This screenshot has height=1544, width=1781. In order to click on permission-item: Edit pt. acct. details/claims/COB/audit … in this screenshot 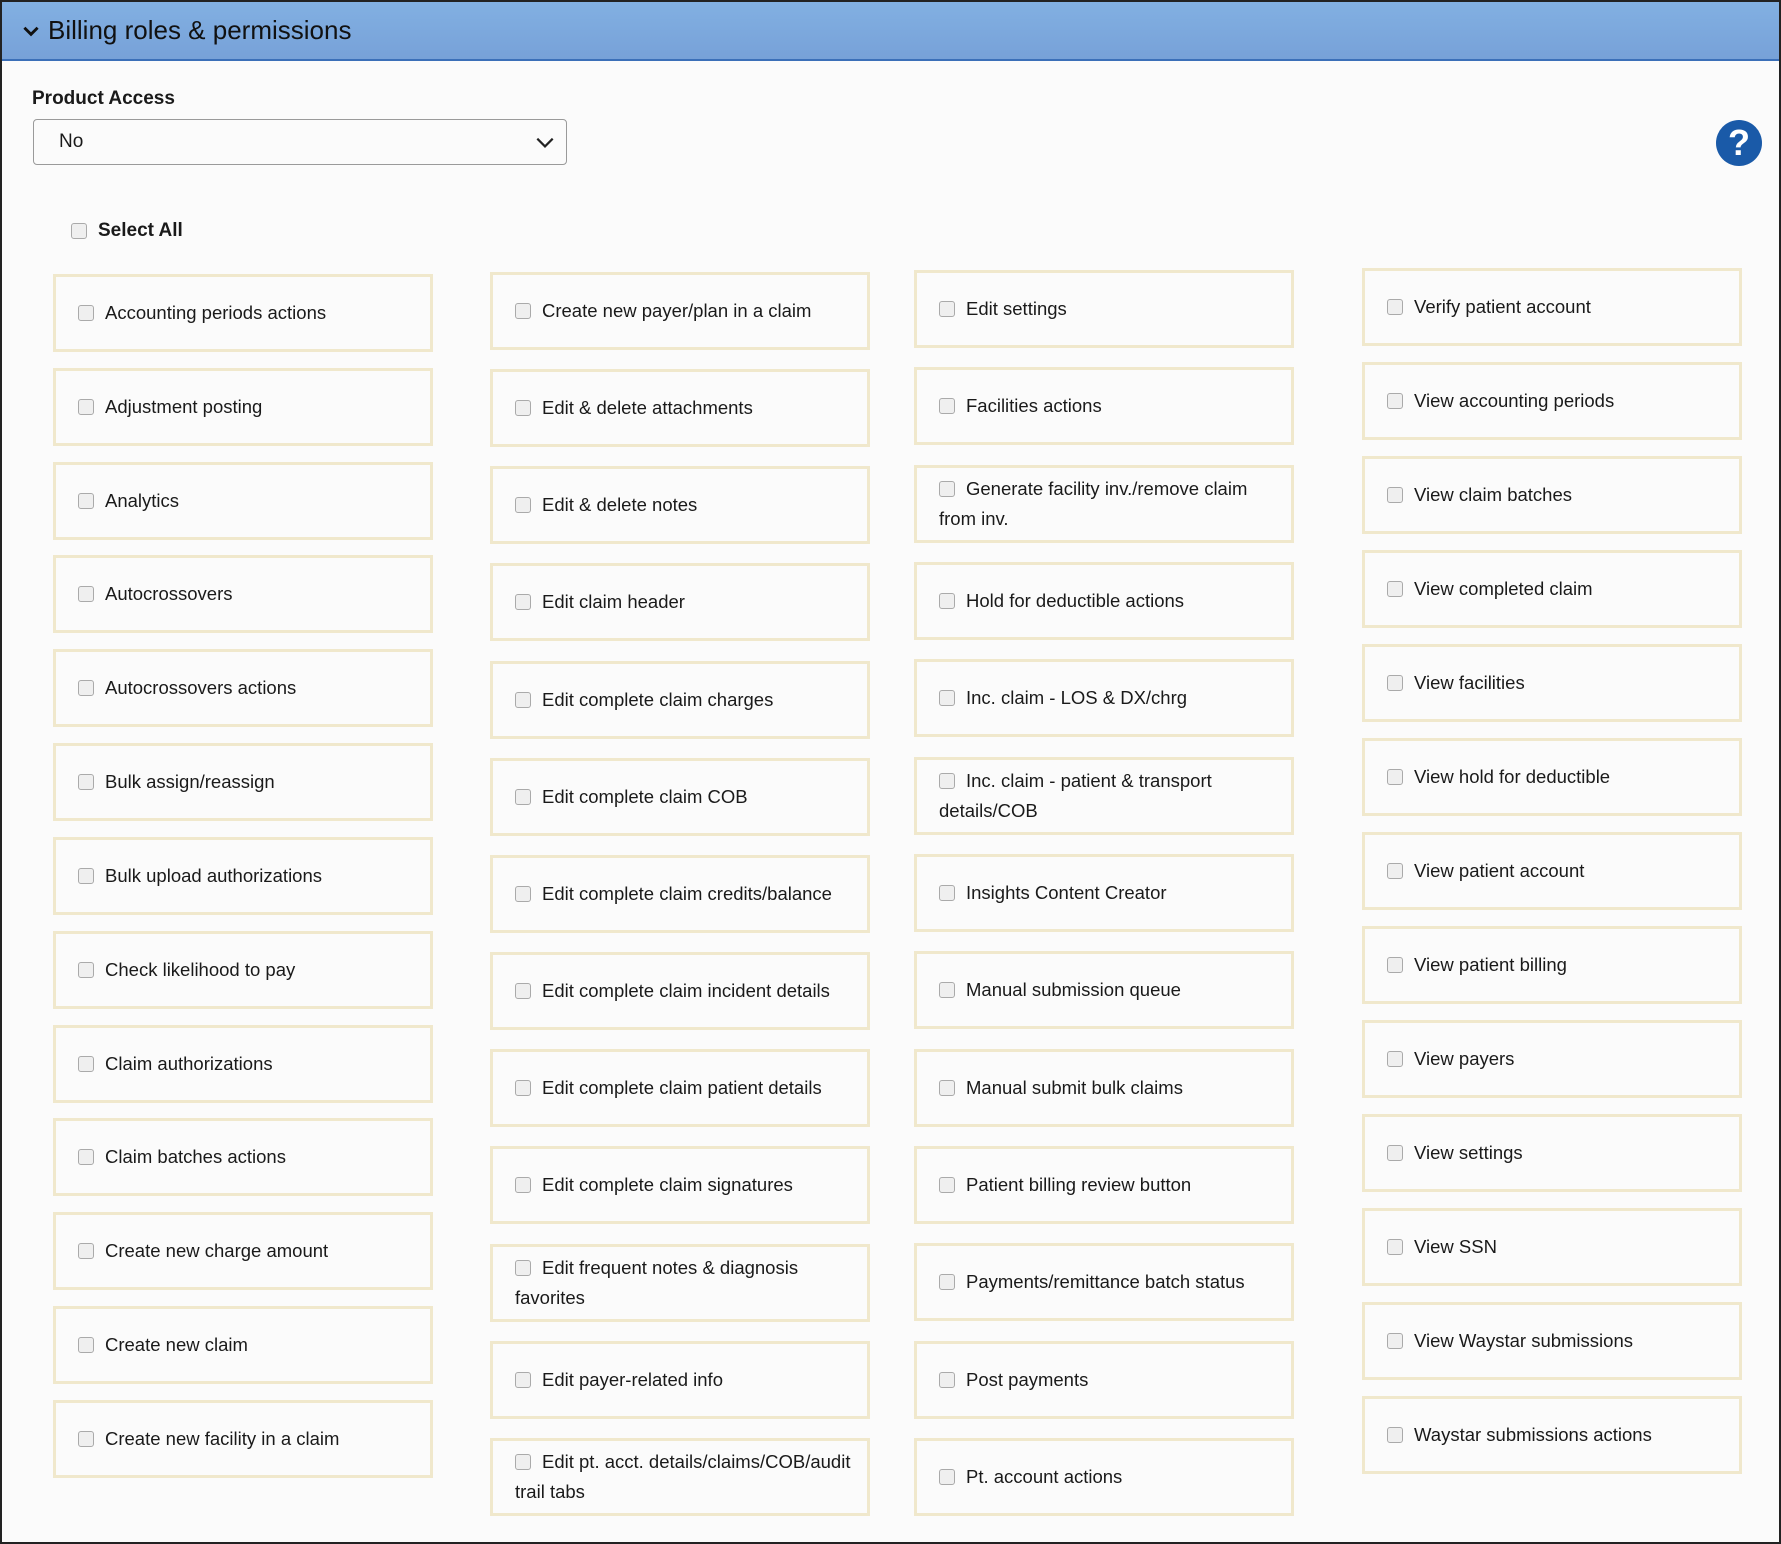, I will do `click(680, 1476)`.